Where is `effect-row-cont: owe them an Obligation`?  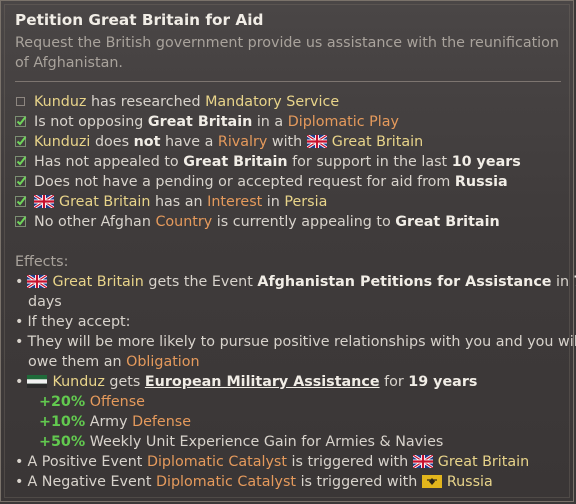
effect-row-cont: owe them an Obligation is located at coordinates (114, 362).